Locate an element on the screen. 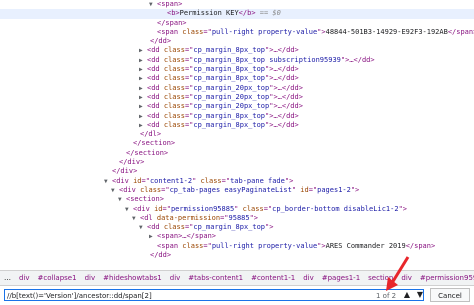 The width and height of the screenshot is (474, 305). code-token: data-permission is located at coordinates (188, 217).